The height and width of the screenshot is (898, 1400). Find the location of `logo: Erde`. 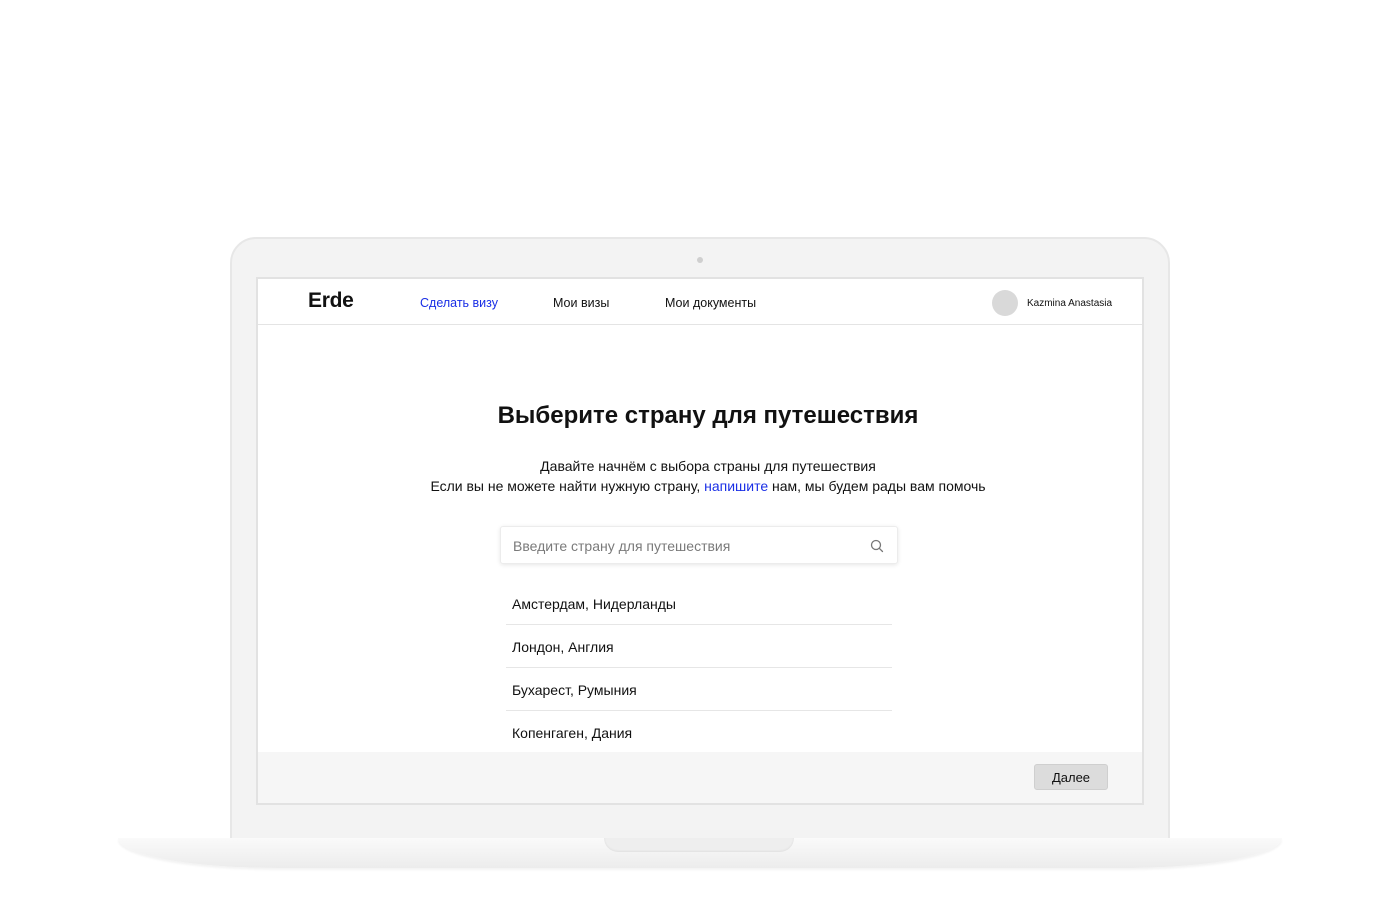

logo: Erde is located at coordinates (331, 301).